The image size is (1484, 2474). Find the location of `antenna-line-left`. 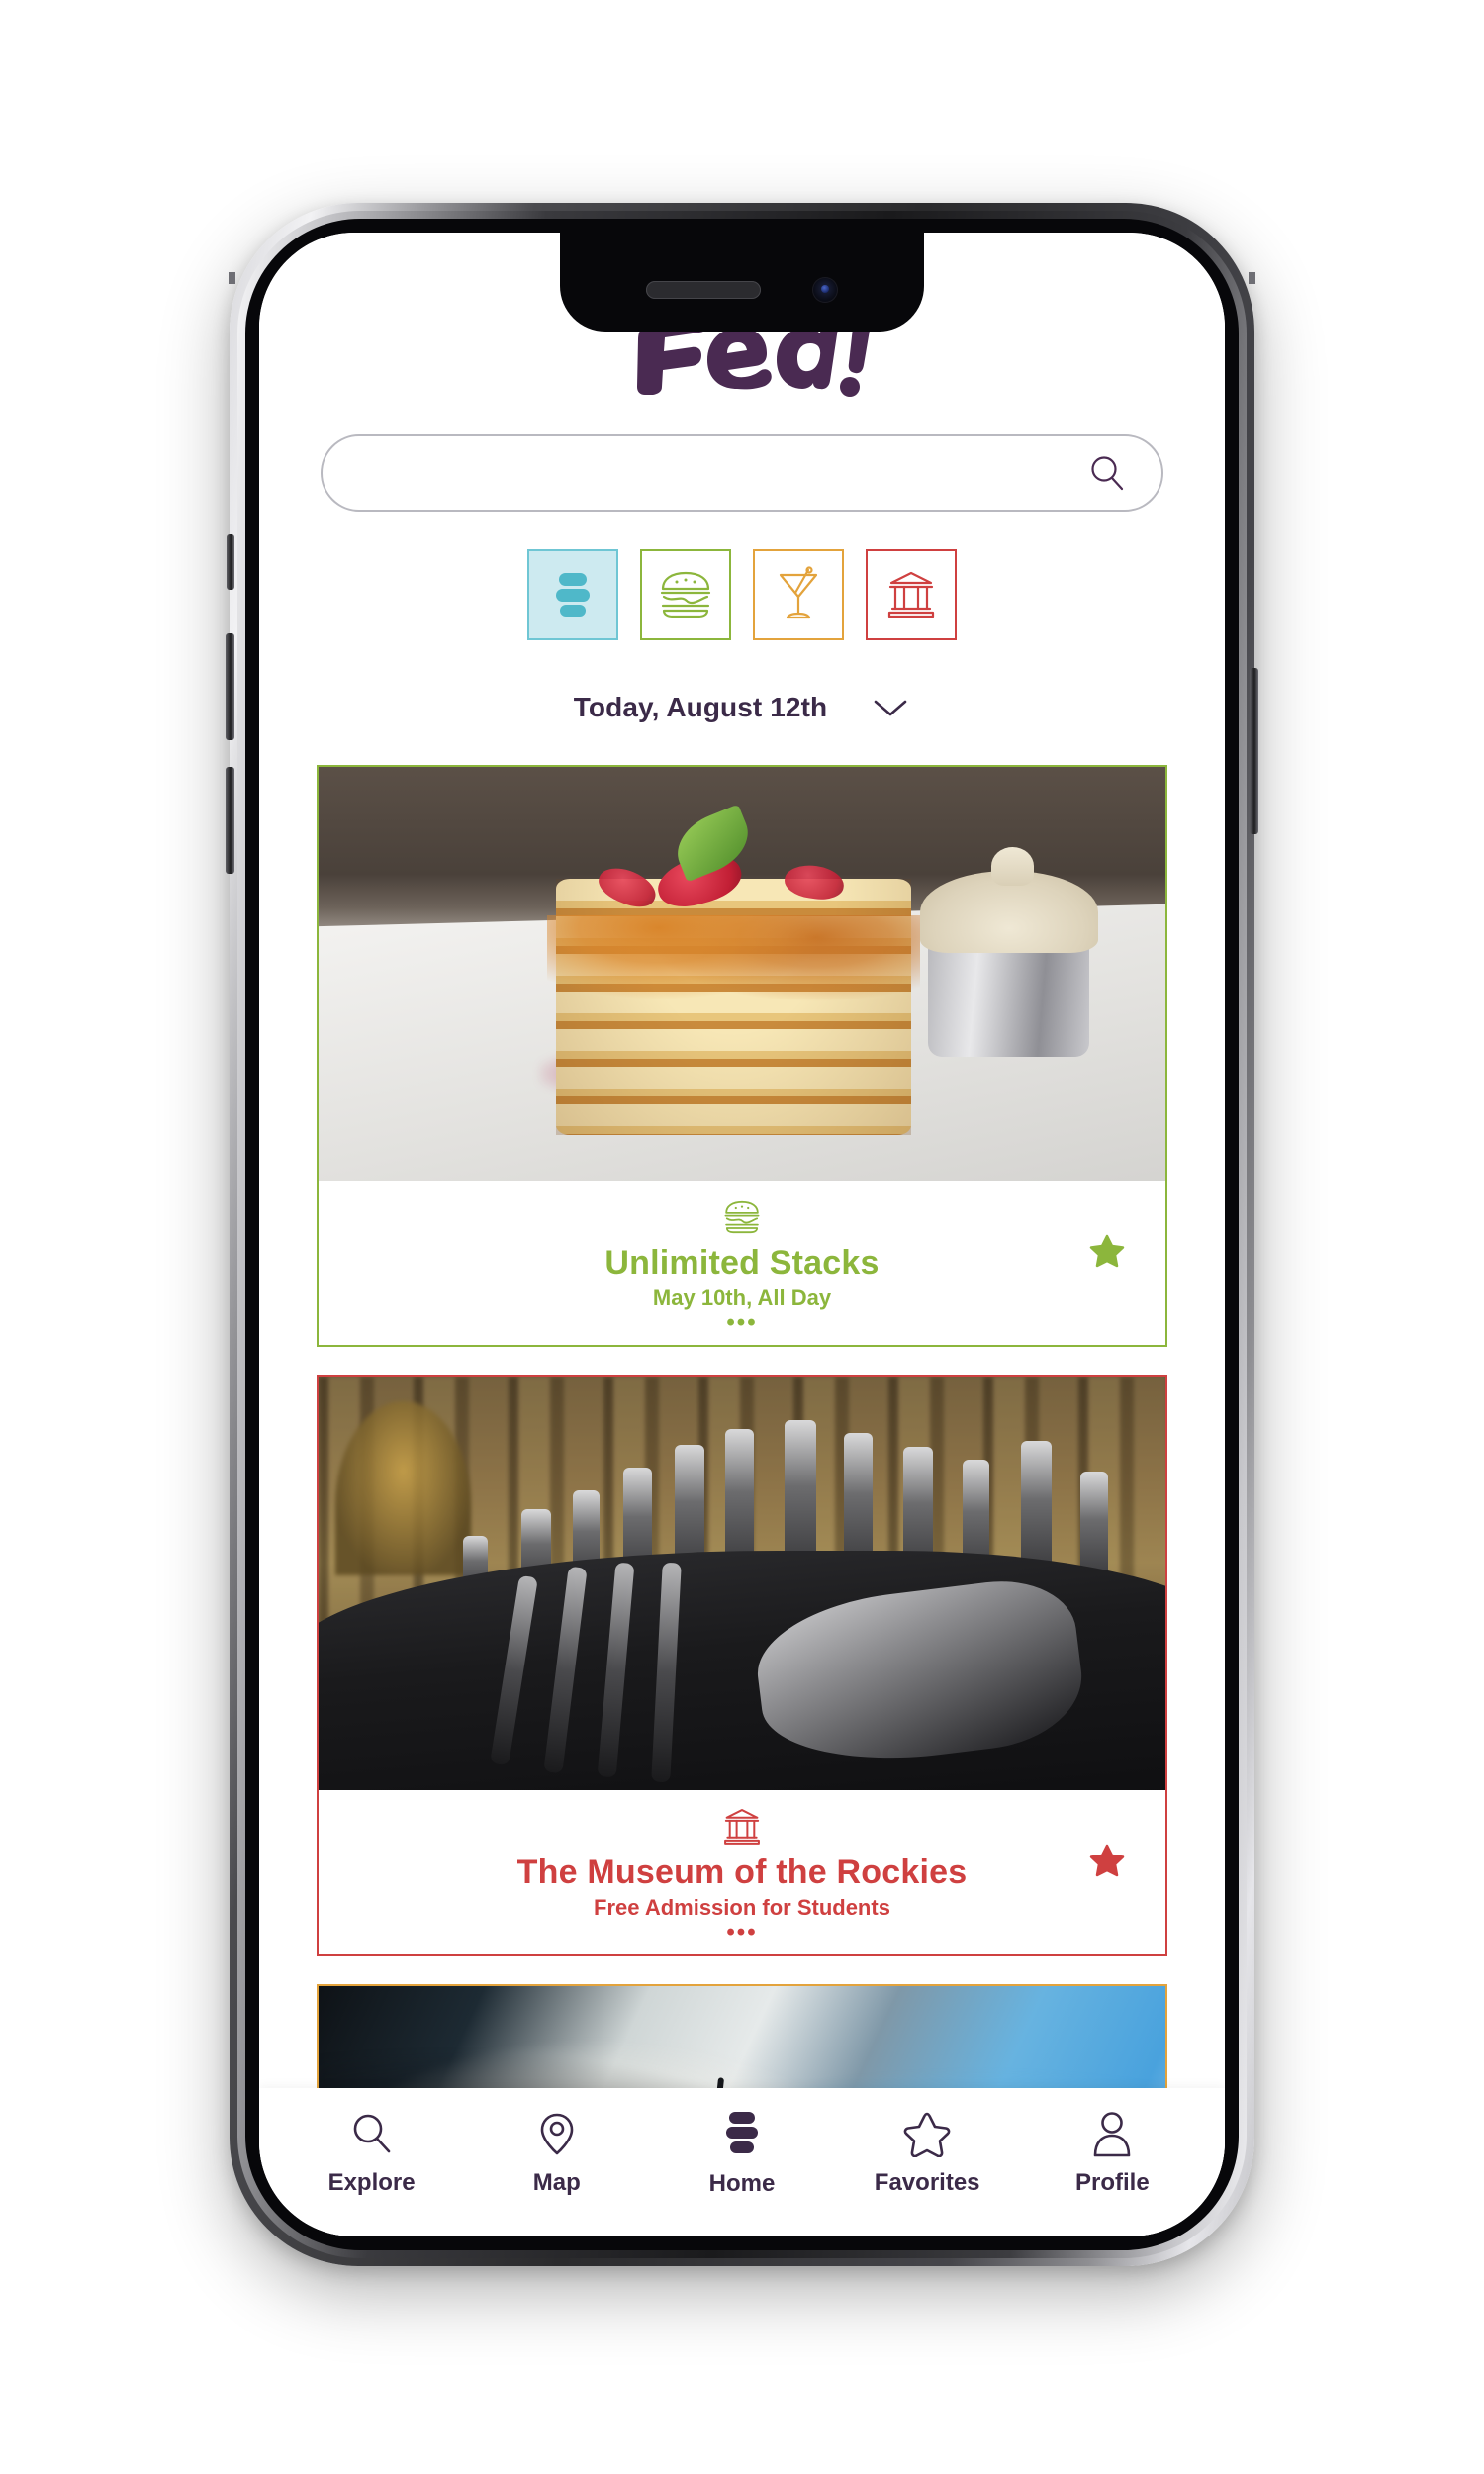

antenna-line-left is located at coordinates (232, 278).